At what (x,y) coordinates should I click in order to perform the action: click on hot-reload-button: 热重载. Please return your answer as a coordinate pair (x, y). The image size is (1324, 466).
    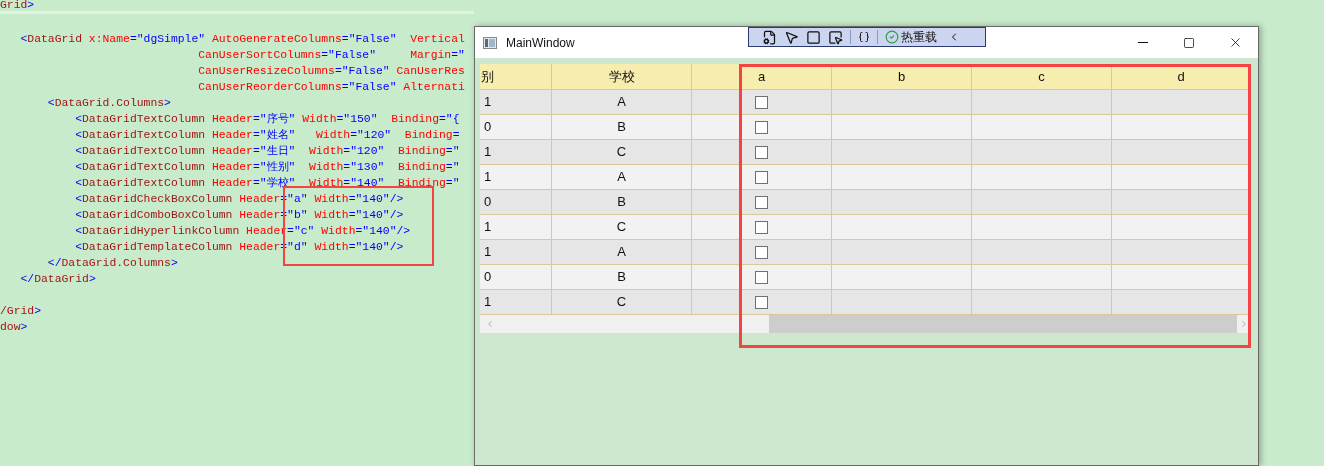
    Looking at the image, I should click on (911, 37).